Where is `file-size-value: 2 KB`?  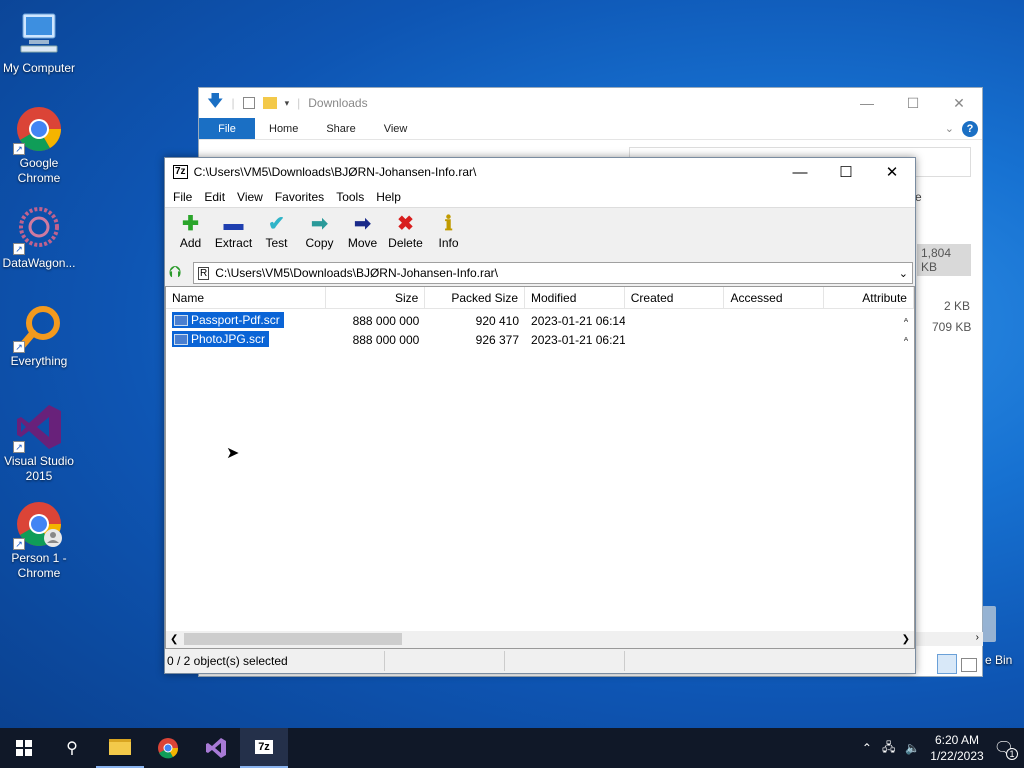
file-size-value: 2 KB is located at coordinates (957, 306).